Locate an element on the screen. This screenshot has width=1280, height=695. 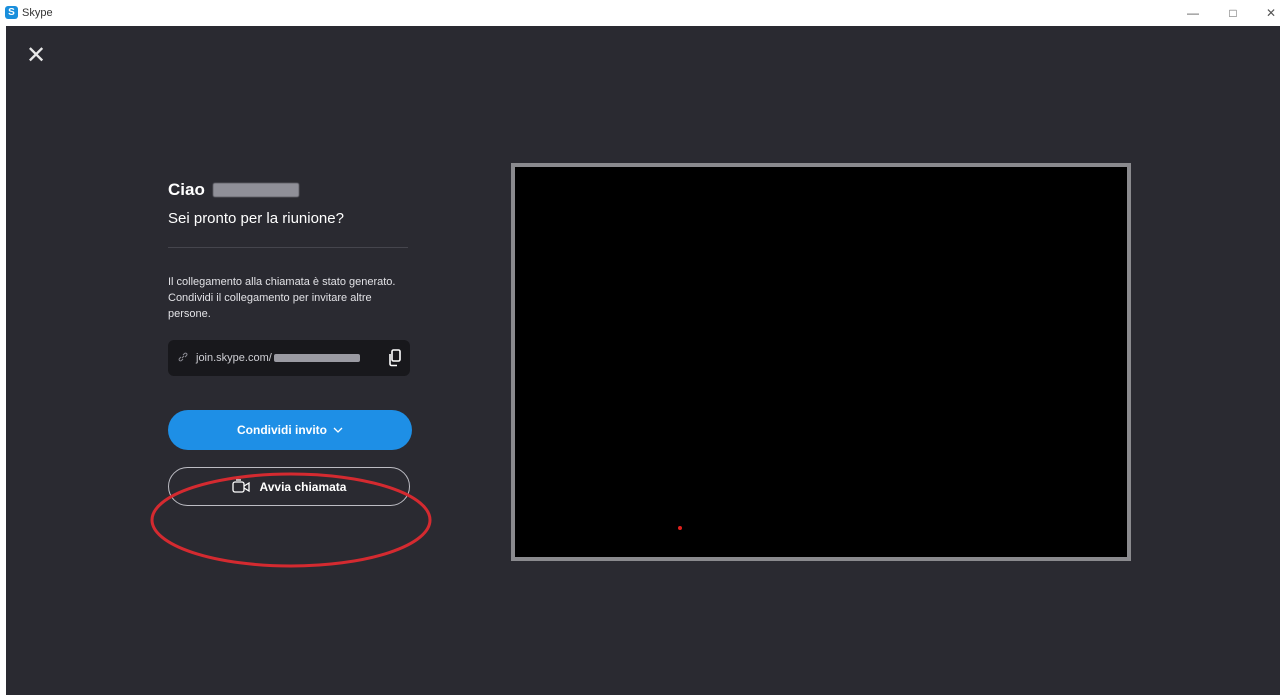
window-titlebar: S Skype — □ ✕ is located at coordinates (640, 13).